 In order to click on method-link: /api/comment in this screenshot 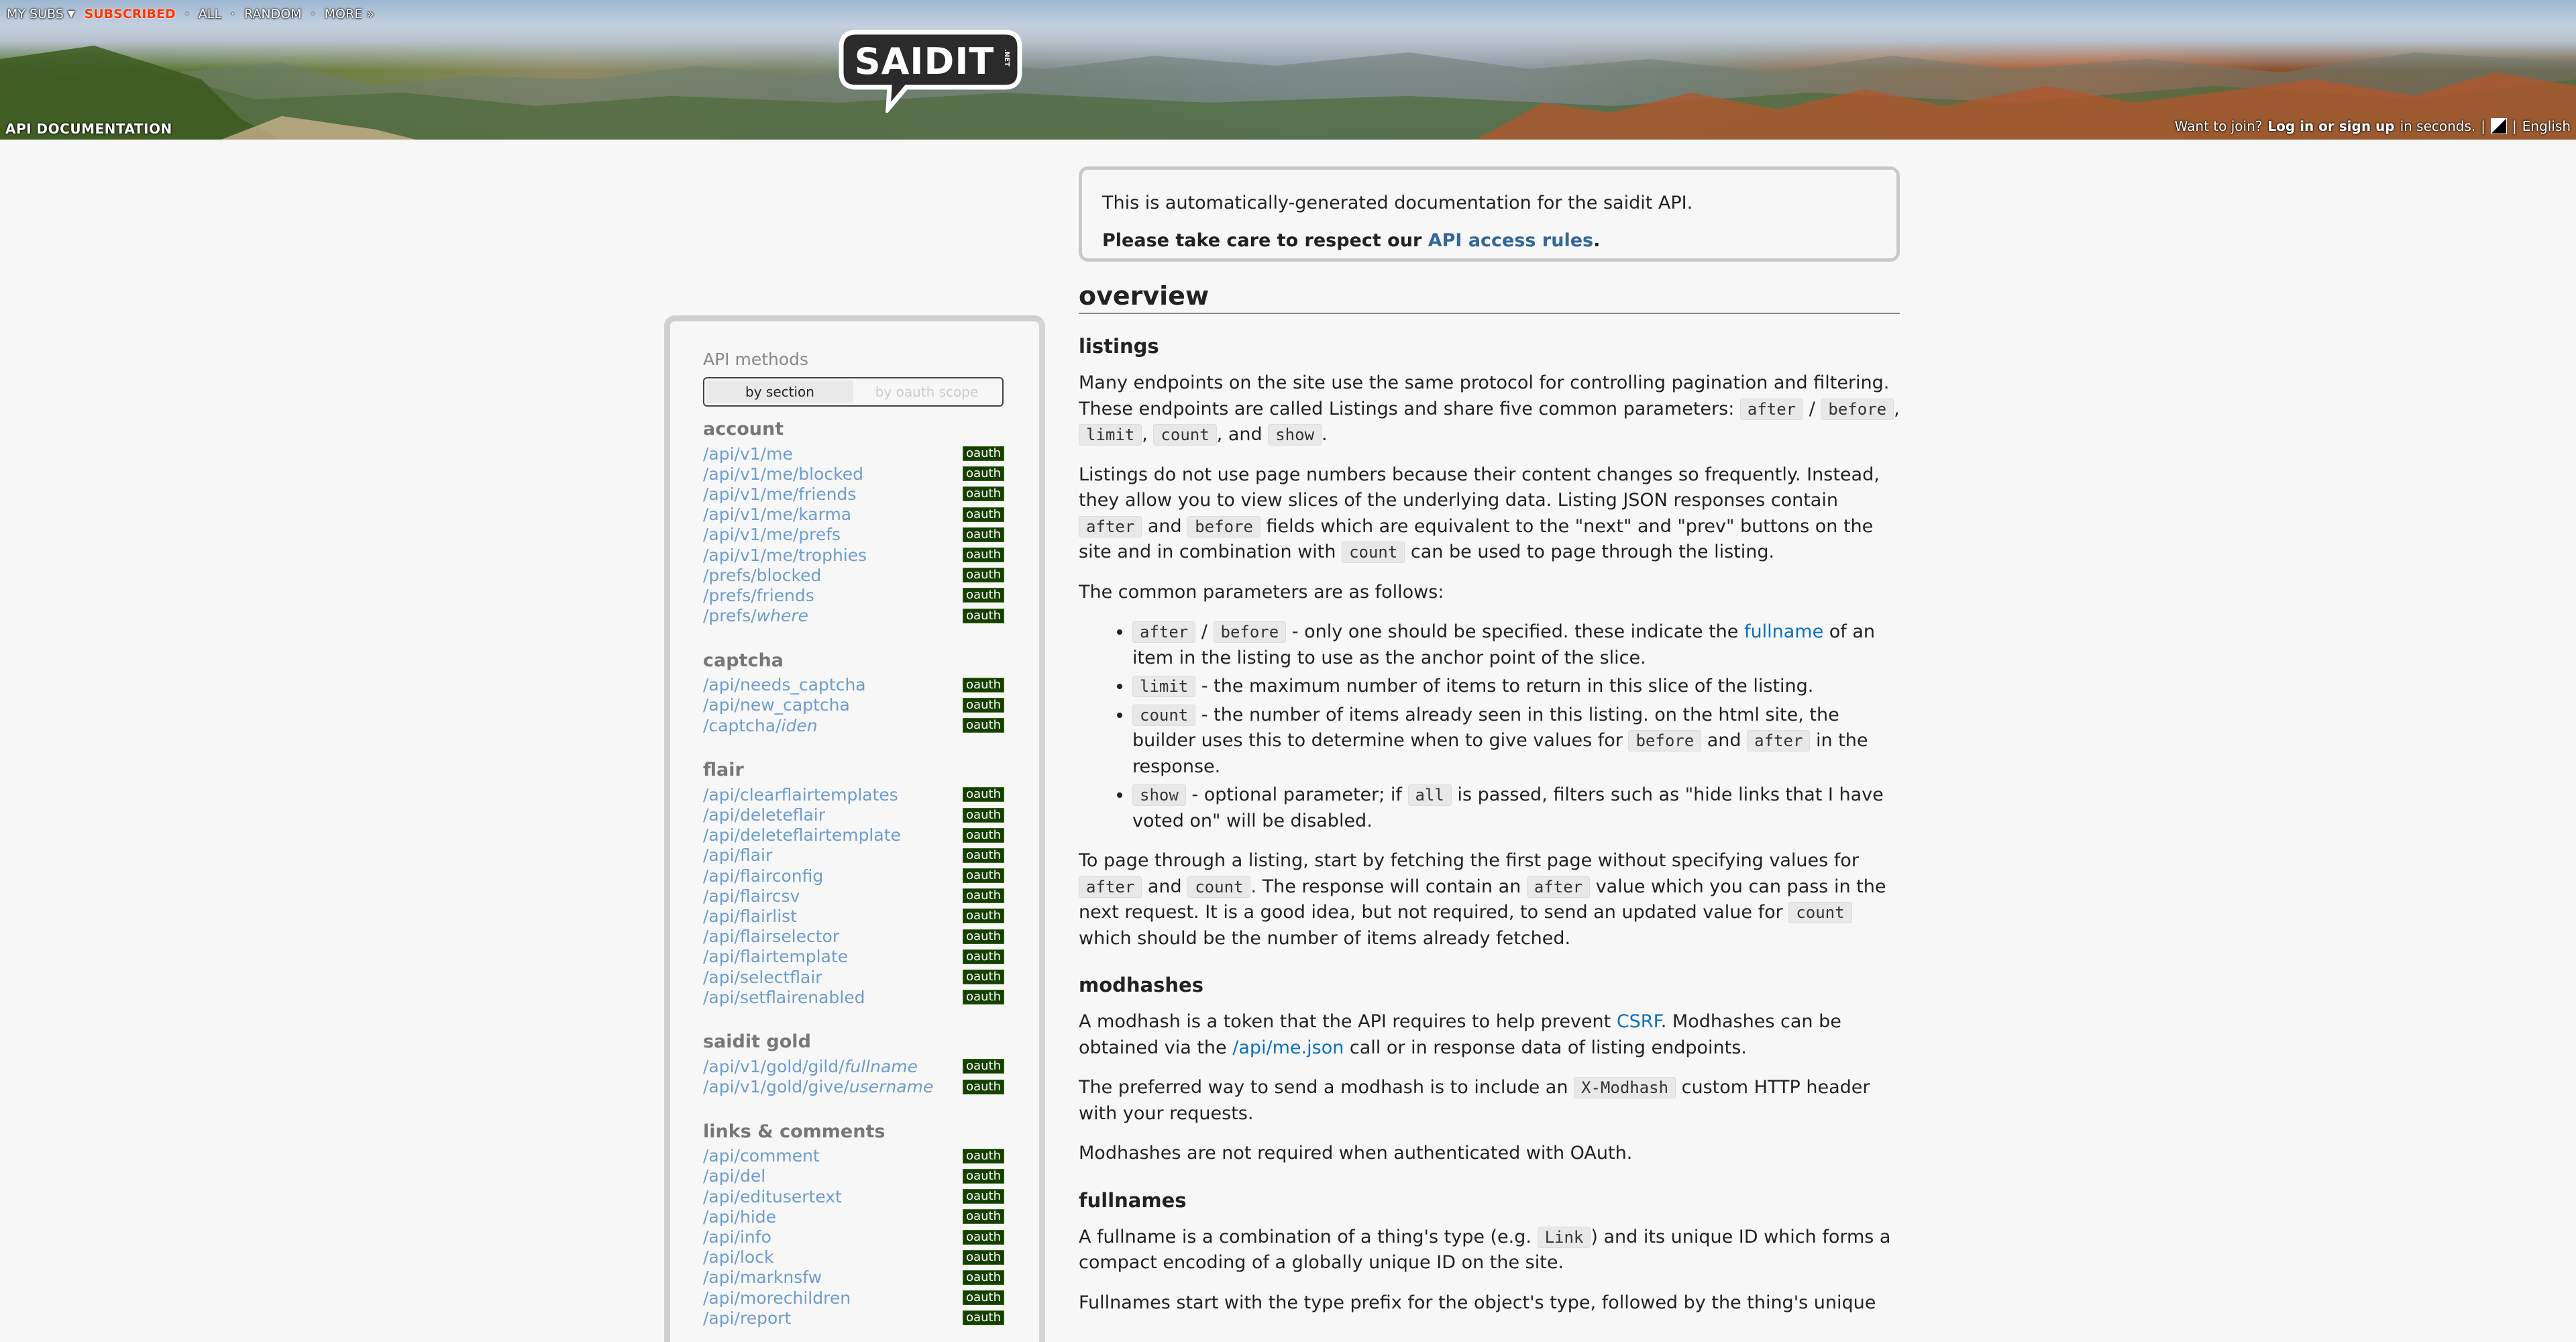, I will do `click(761, 1156)`.